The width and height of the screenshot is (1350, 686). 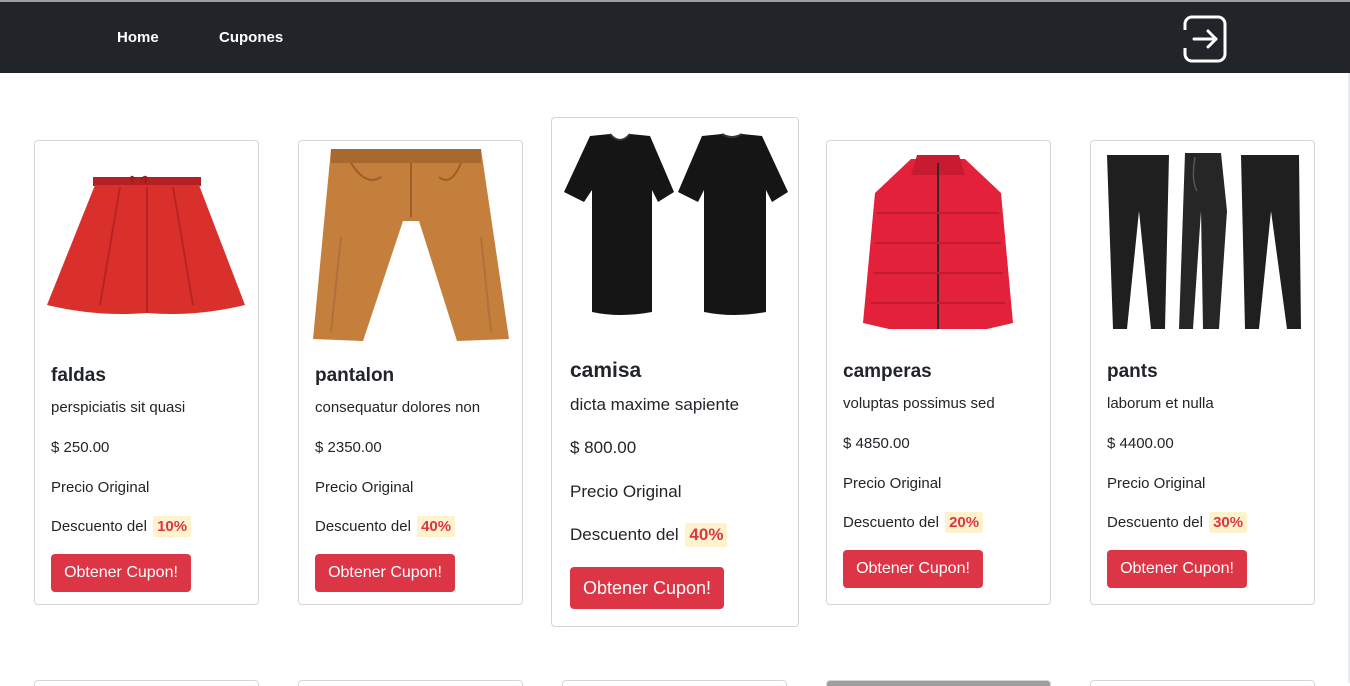 I want to click on product-title: faldas, so click(x=78, y=375).